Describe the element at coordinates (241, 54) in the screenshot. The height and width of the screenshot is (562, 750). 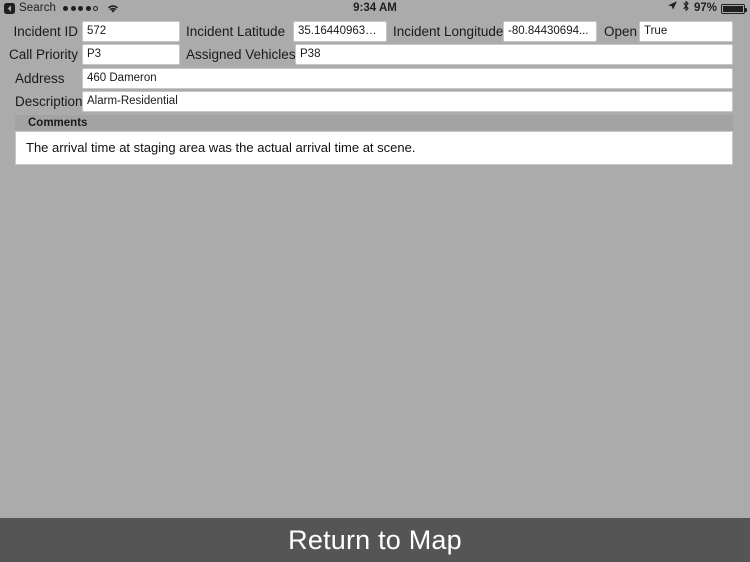
I see `assigned-vehicles-label: Assigned Vehicles` at that location.